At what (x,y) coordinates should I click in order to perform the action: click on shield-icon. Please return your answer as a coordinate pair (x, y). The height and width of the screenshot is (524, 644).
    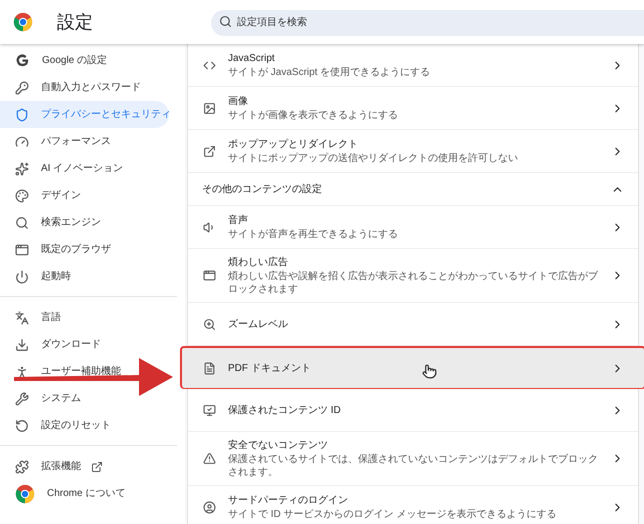
    Looking at the image, I should click on (22, 115).